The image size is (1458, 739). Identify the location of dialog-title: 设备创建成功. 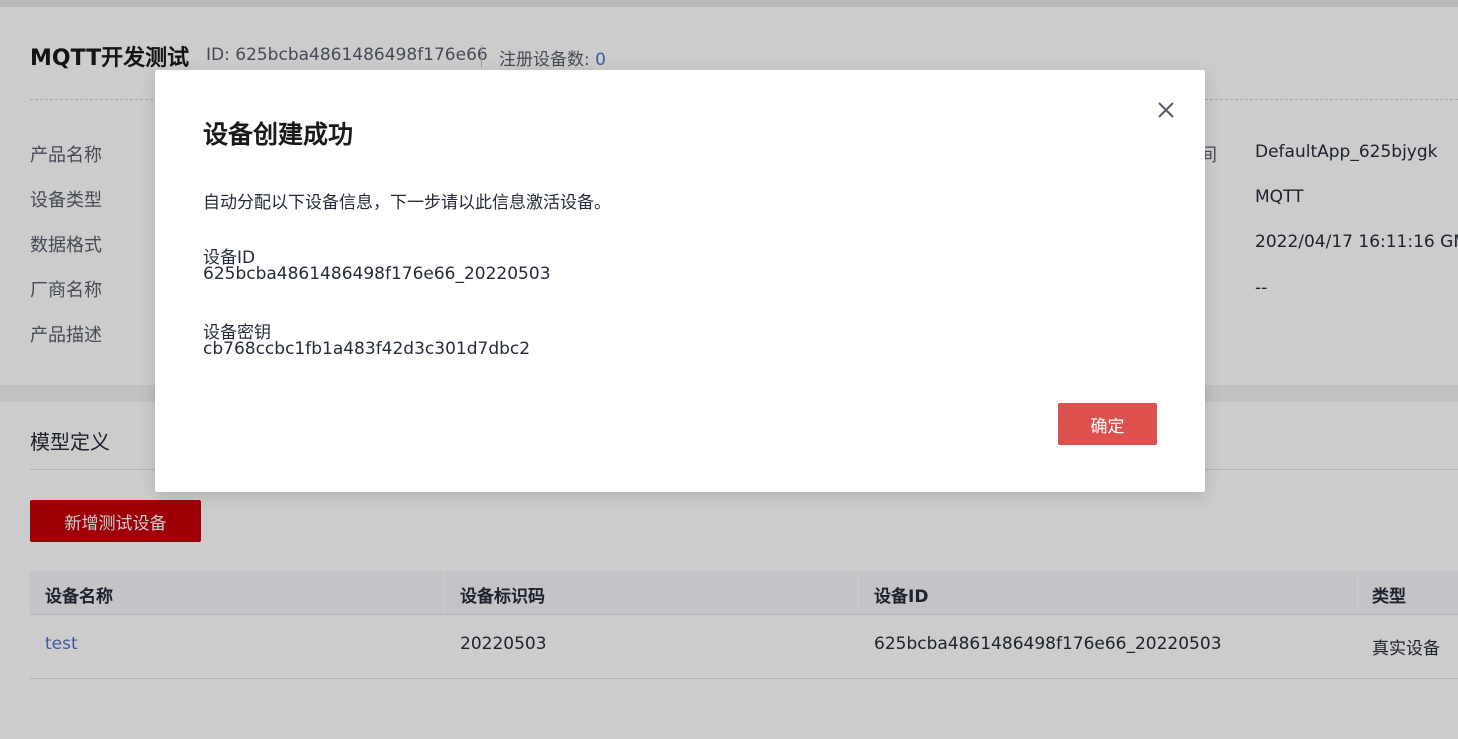
(278, 134).